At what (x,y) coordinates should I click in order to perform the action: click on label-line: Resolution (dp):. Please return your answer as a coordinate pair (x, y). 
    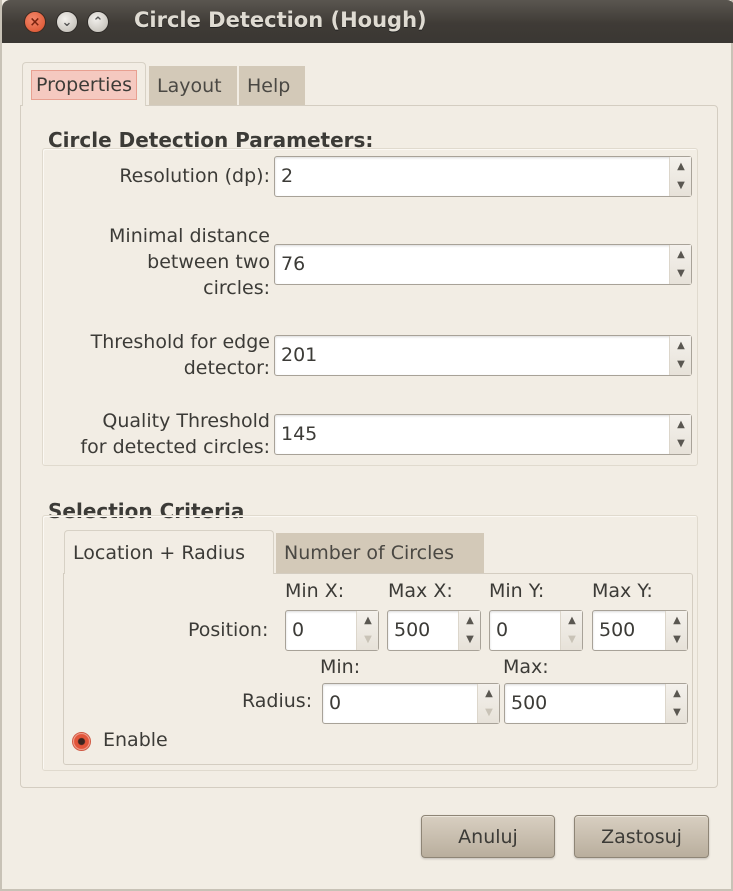
    Looking at the image, I should click on (194, 176).